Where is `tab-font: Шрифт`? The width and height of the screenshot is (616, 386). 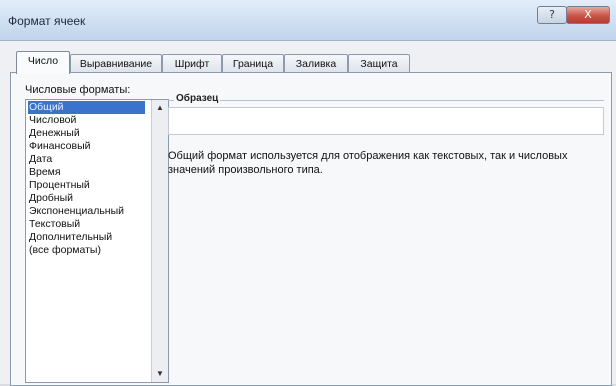 tab-font: Шрифт is located at coordinates (192, 63).